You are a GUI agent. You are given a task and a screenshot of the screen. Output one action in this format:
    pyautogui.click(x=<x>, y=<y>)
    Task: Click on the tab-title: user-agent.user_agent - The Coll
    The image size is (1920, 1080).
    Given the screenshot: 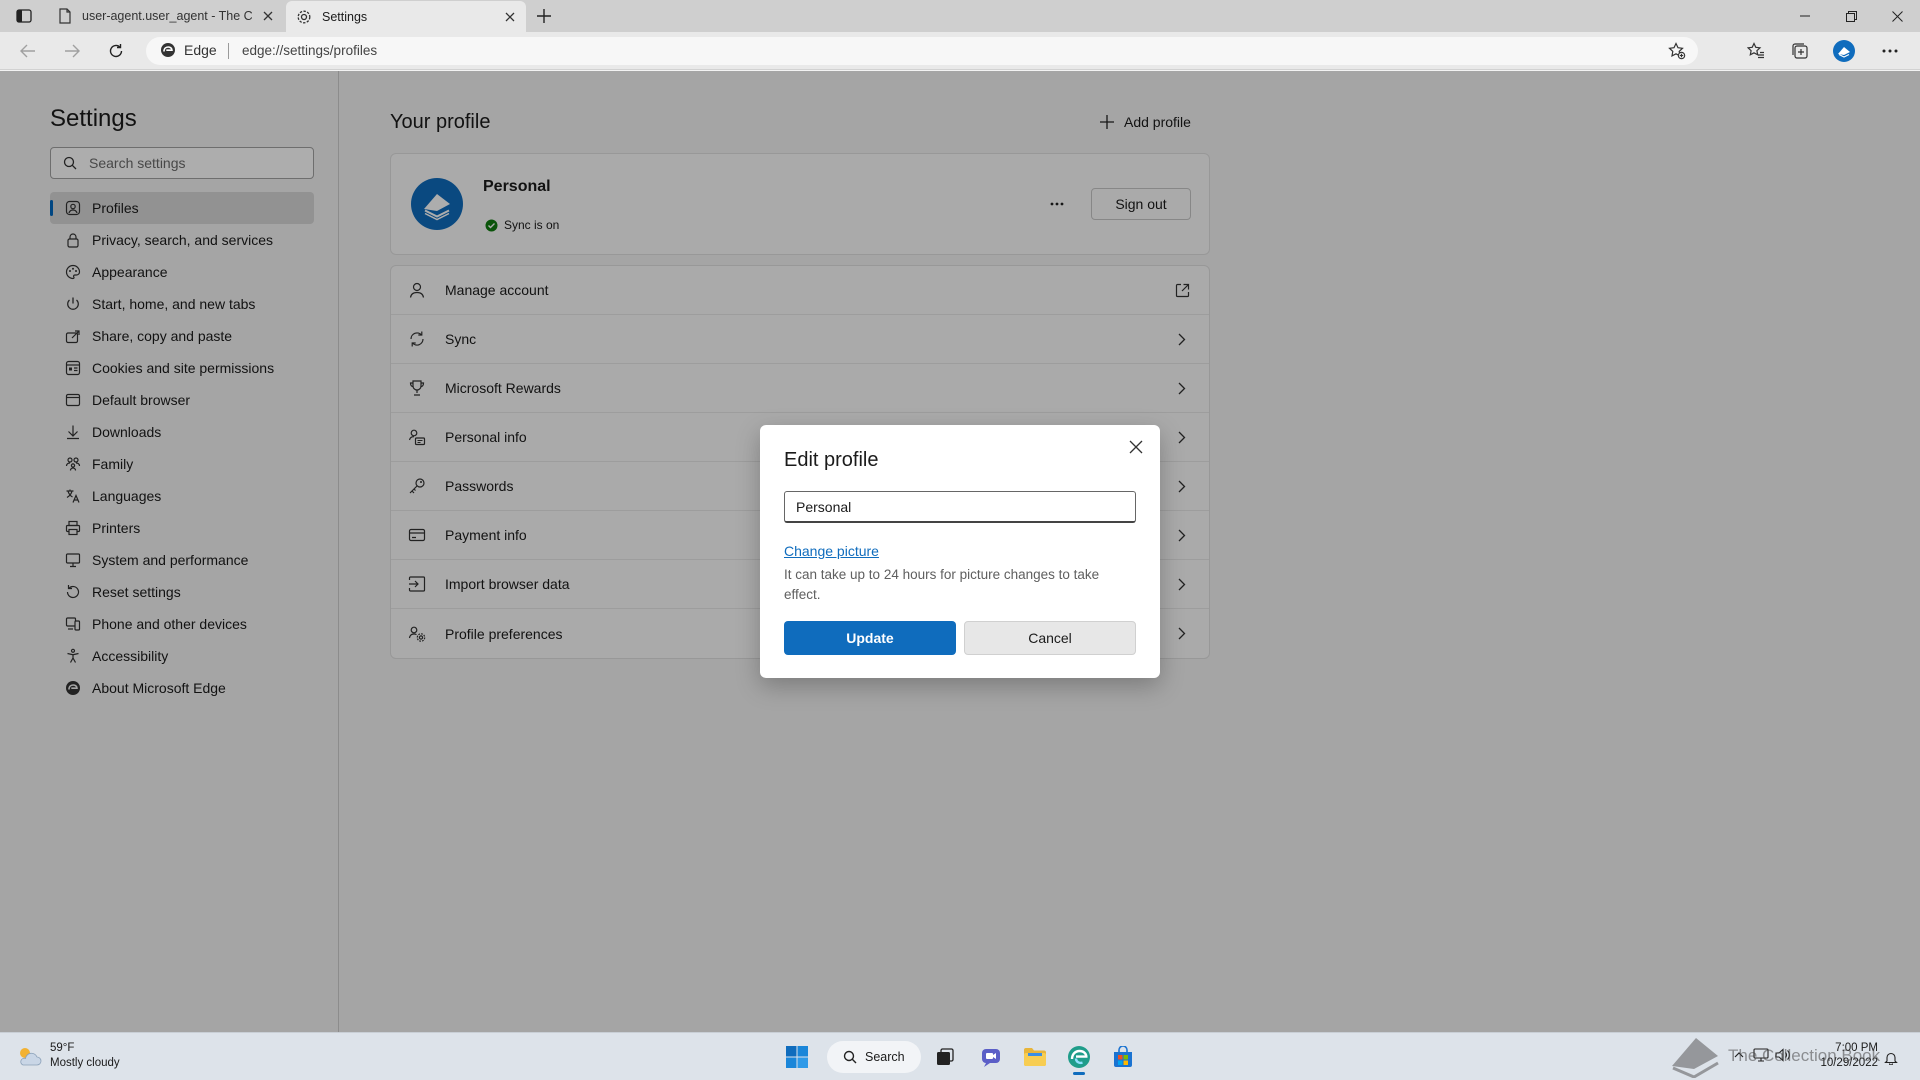 What is the action you would take?
    pyautogui.click(x=167, y=16)
    